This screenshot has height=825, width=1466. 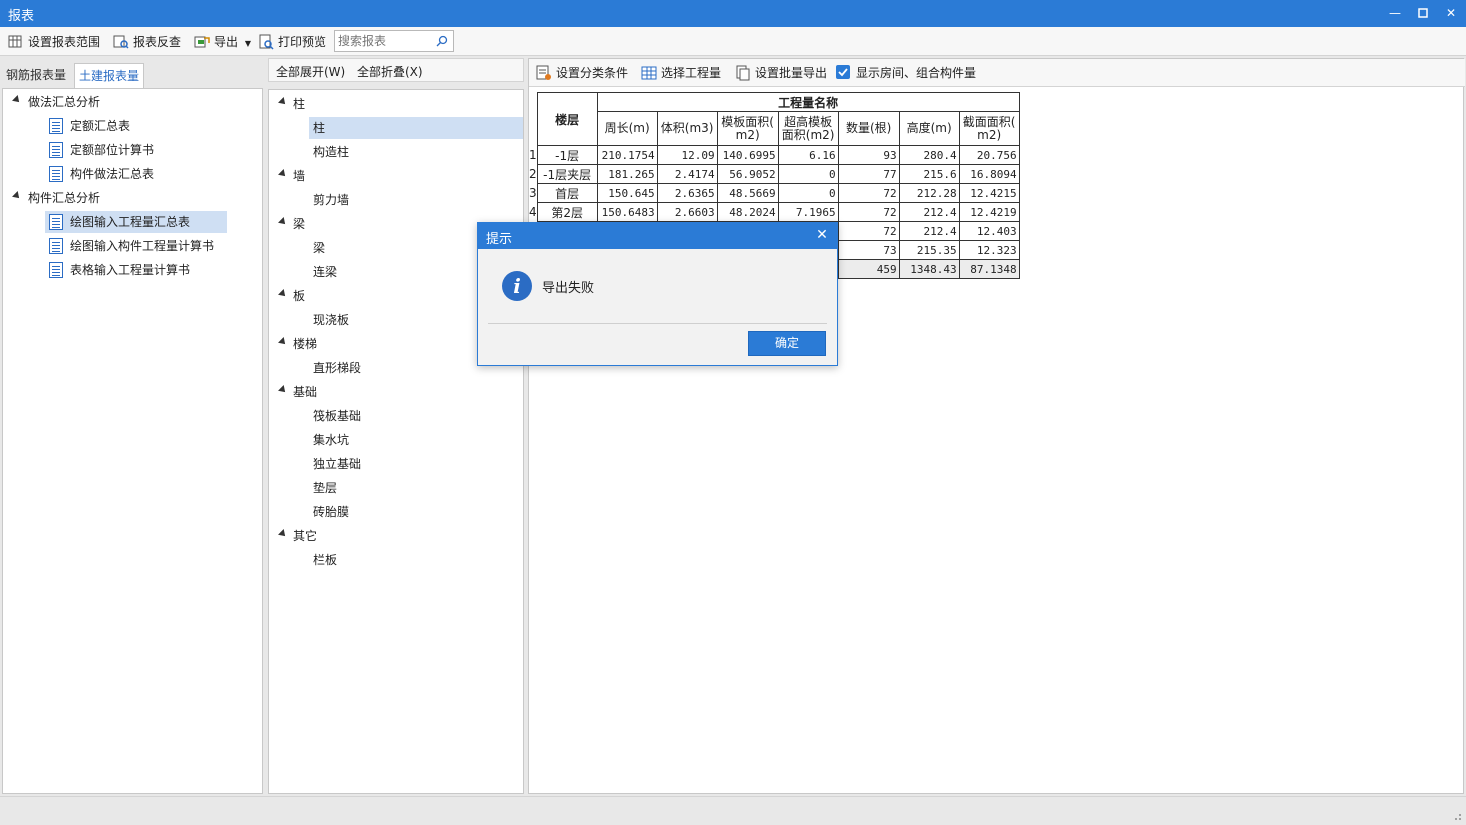 What do you see at coordinates (567, 212) in the screenshot?
I see `floor-cell: 第2层` at bounding box center [567, 212].